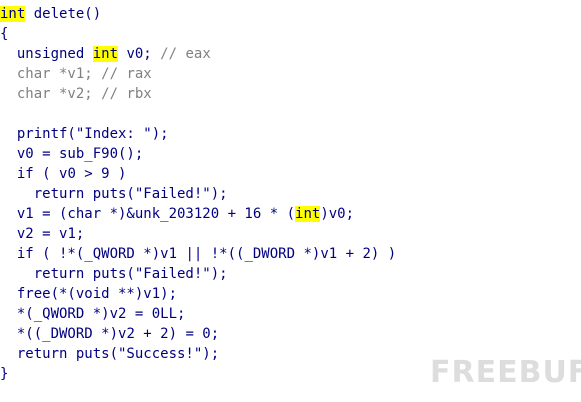 This screenshot has width=581, height=402. What do you see at coordinates (198, 314) in the screenshot?
I see `code-line: *(_QWORD *)v2 = 0LL;` at bounding box center [198, 314].